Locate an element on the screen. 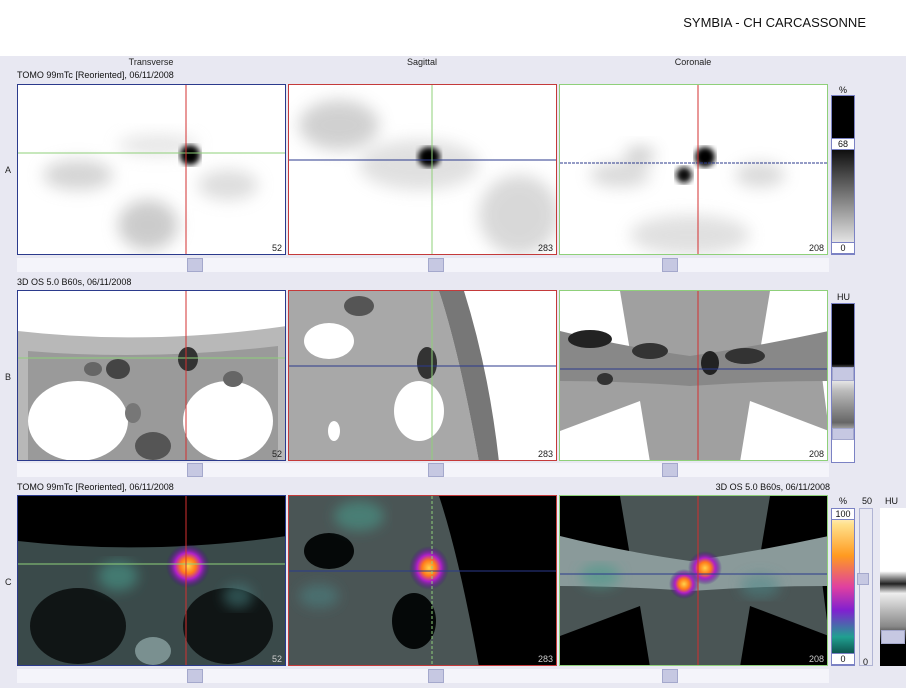 Image resolution: width=906 pixels, height=688 pixels. nm-transverse-image is located at coordinates (151, 169).